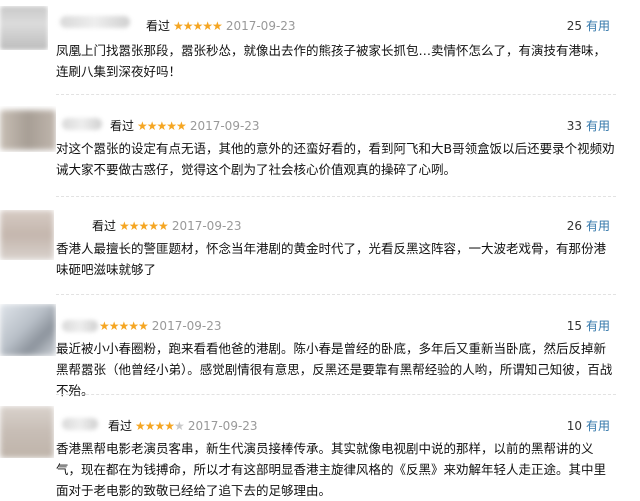 The image size is (640, 501). I want to click on useful-vote: 25 有用, so click(588, 26).